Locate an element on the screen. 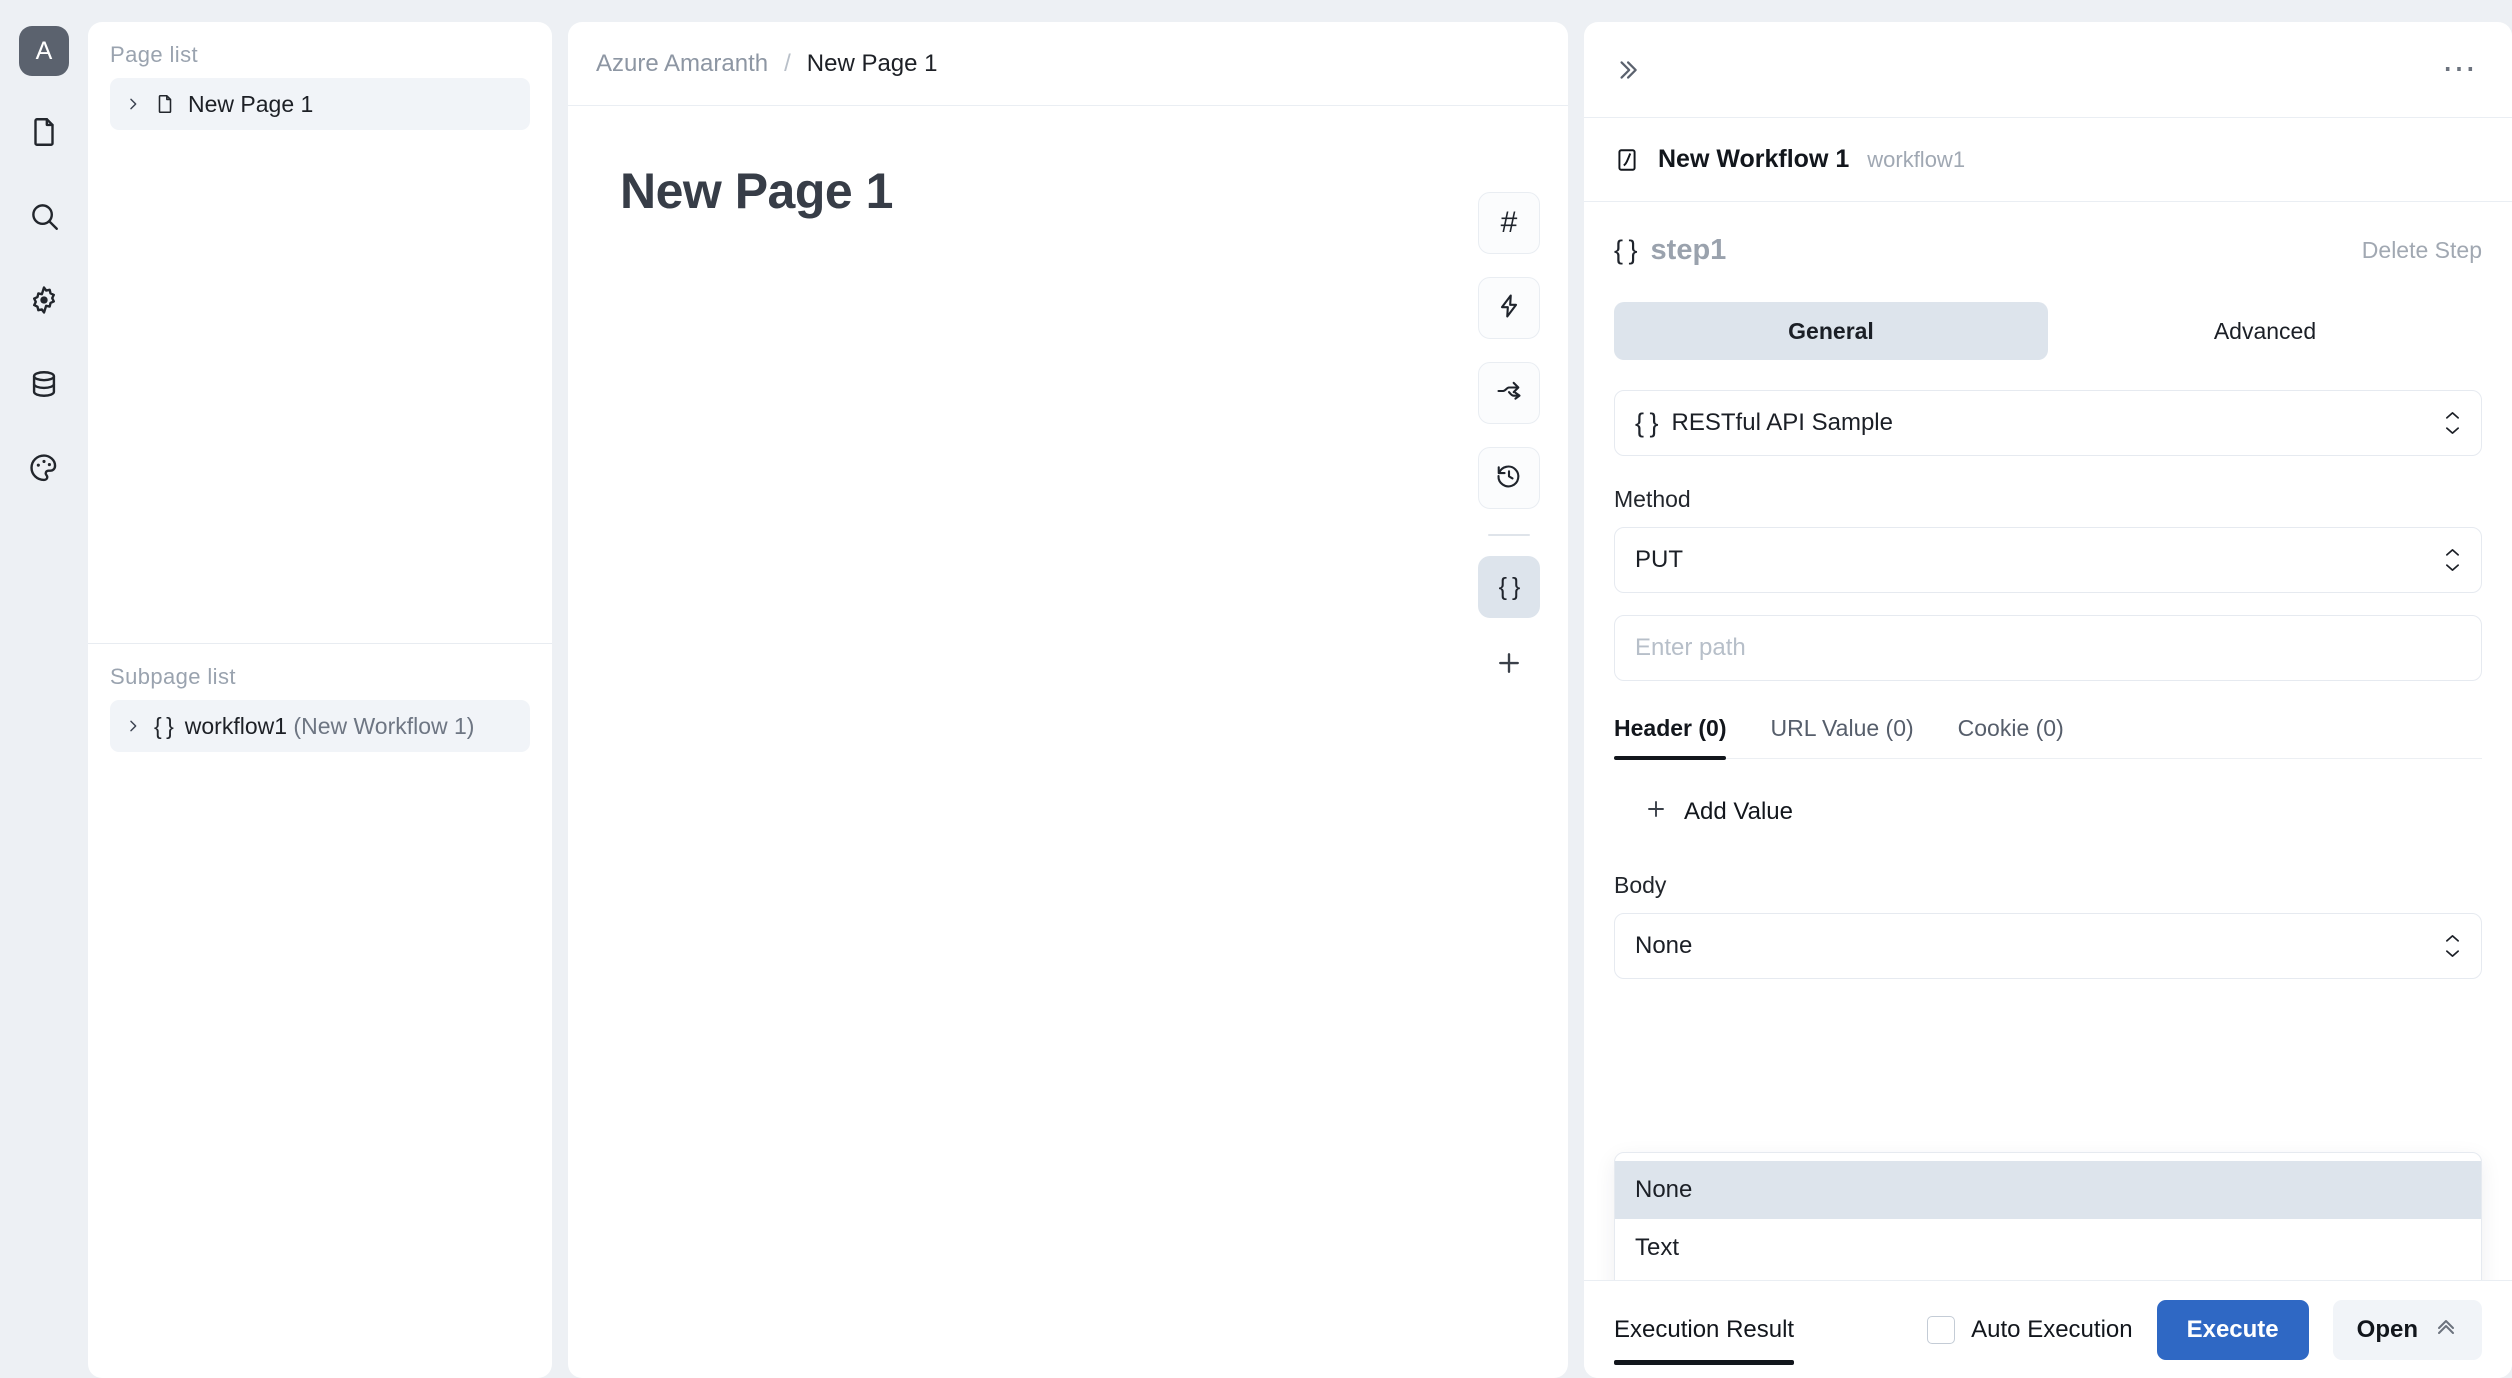 This screenshot has height=1378, width=2512. workflow-name: New Workflow 1 is located at coordinates (1754, 159).